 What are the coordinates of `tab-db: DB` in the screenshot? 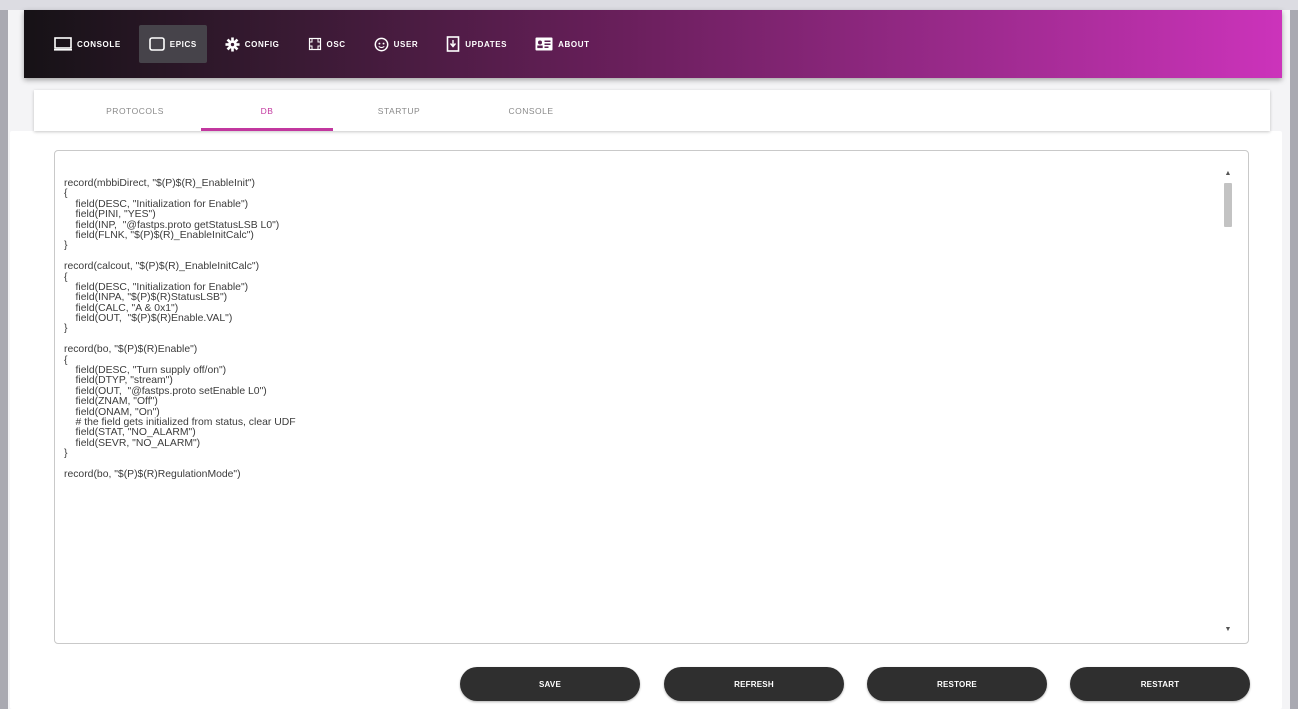 It's located at (267, 110).